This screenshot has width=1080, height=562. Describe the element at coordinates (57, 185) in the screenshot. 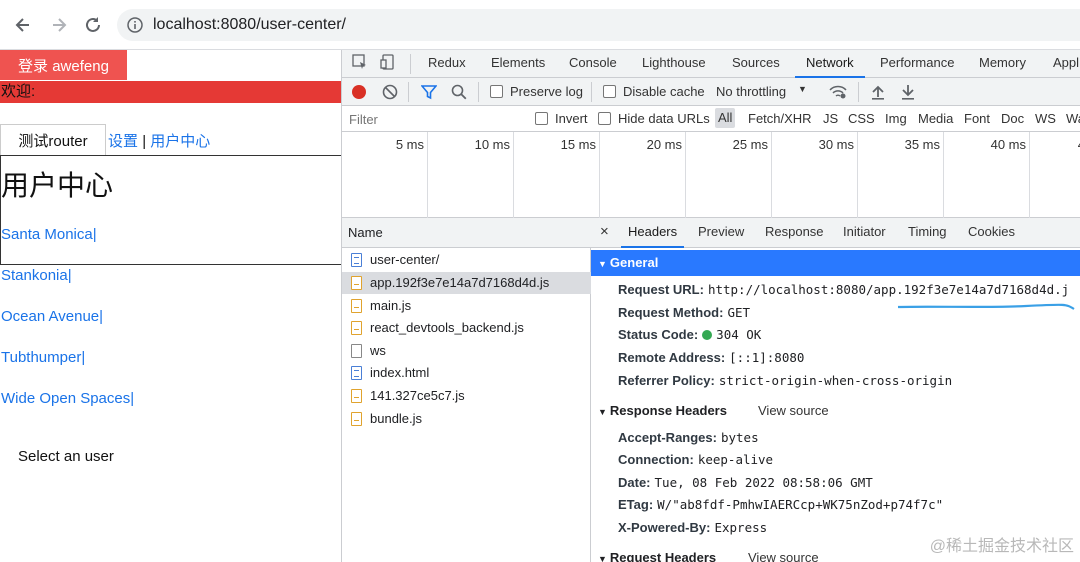

I see `page-title: 用户中心` at that location.